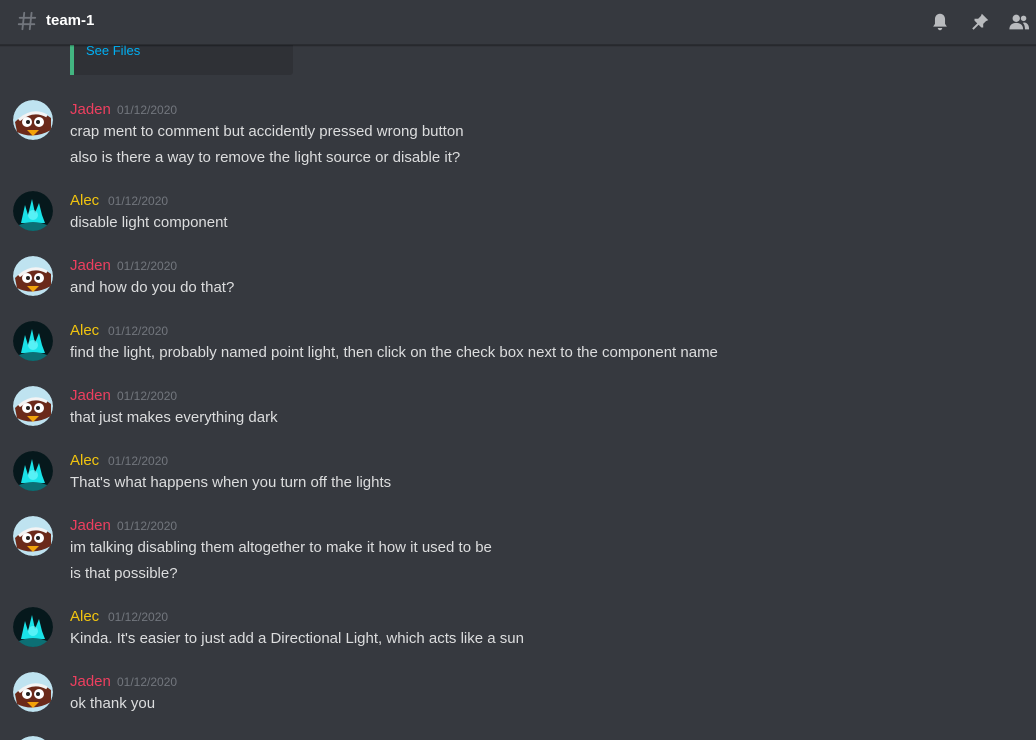 This screenshot has width=1036, height=740. I want to click on avatar-partial, so click(33, 738).